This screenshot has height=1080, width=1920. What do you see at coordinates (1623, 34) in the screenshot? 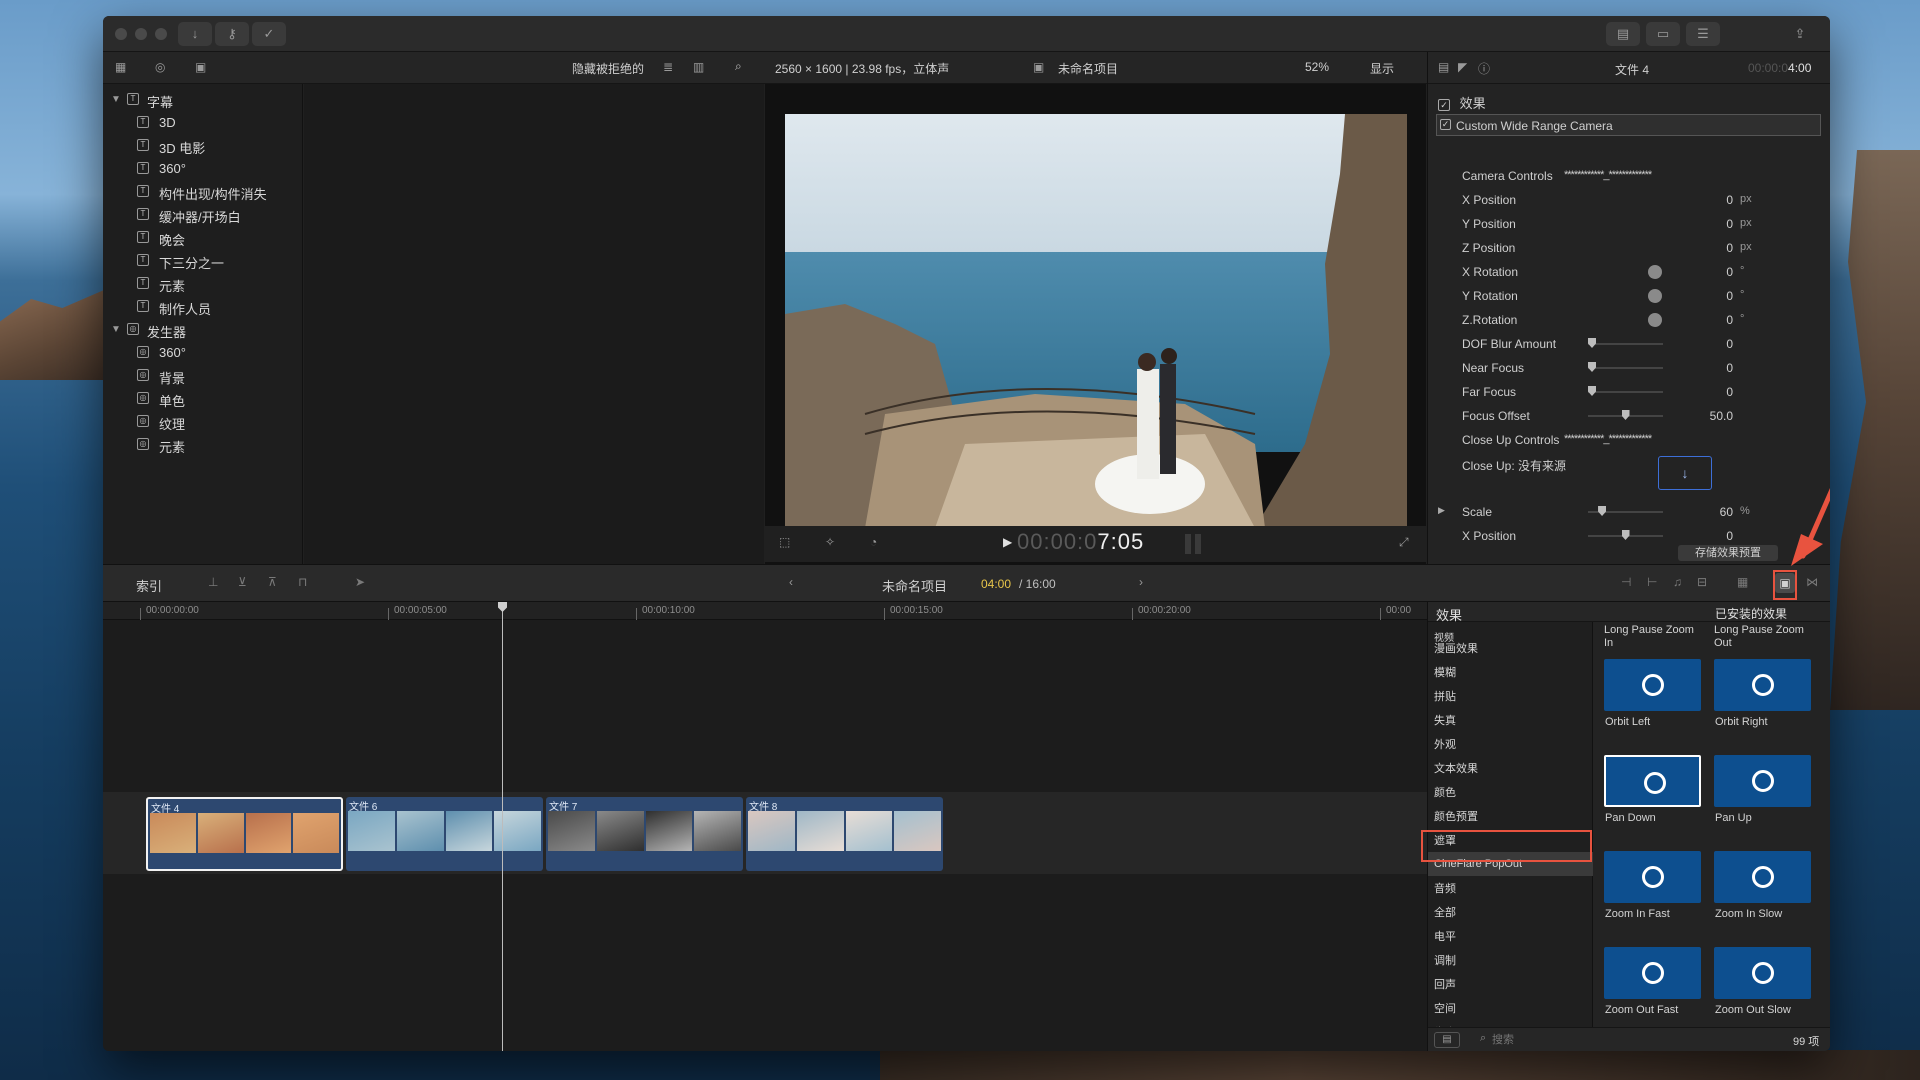
I see `layout-libraries-icon: ▤` at bounding box center [1623, 34].